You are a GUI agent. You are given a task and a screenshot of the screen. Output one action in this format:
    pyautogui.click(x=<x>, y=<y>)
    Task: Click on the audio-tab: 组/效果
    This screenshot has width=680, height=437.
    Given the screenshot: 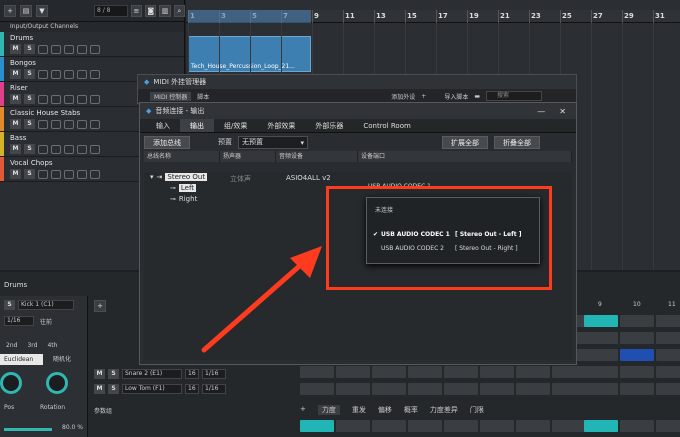 What is the action you would take?
    pyautogui.click(x=235, y=125)
    